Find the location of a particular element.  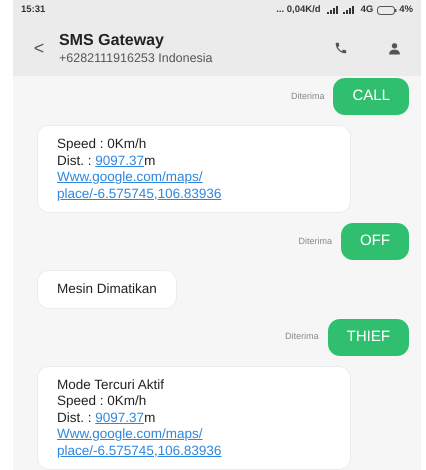

back-button: < is located at coordinates (39, 48).